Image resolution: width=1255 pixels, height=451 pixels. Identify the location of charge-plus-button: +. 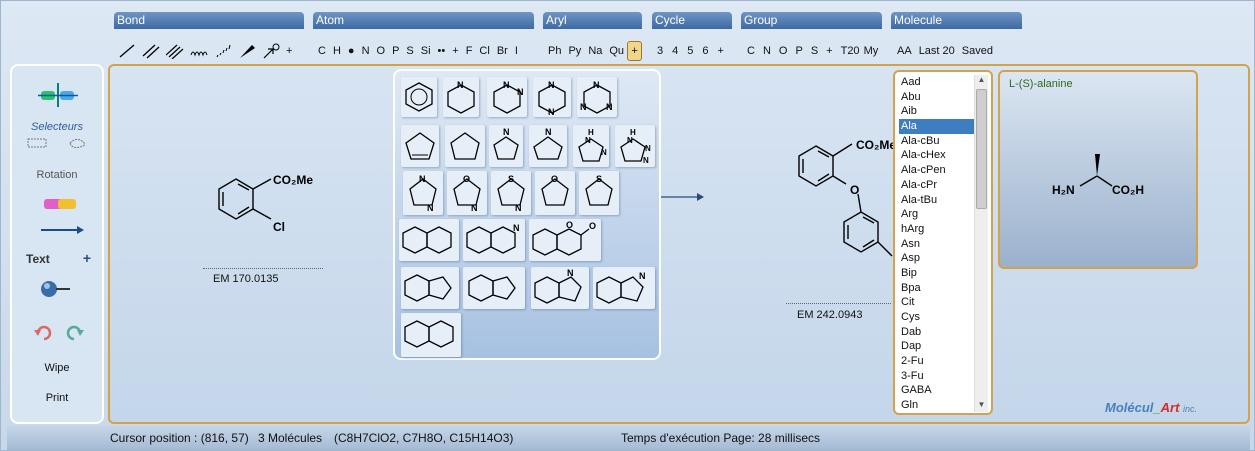
(455, 51).